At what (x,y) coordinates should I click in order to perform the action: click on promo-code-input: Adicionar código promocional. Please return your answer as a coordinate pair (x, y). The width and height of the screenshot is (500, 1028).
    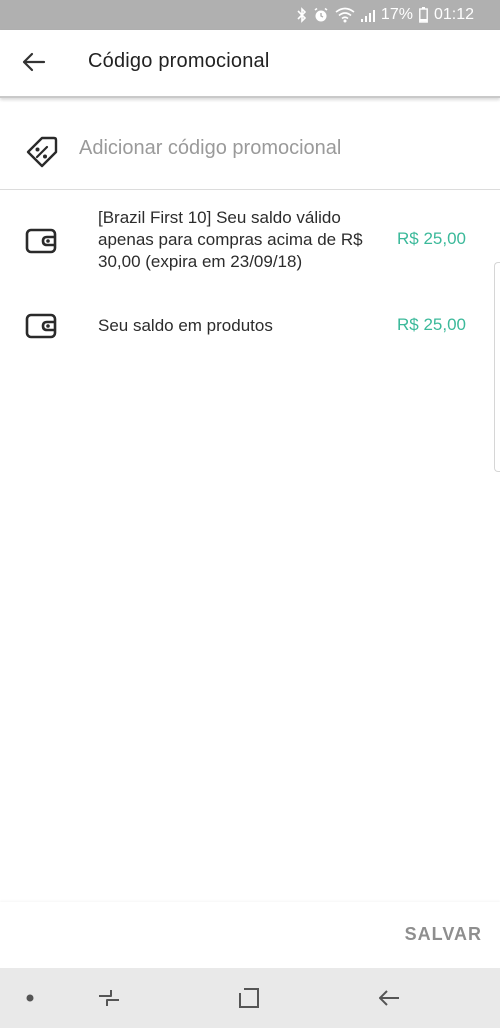
    Looking at the image, I should click on (210, 148).